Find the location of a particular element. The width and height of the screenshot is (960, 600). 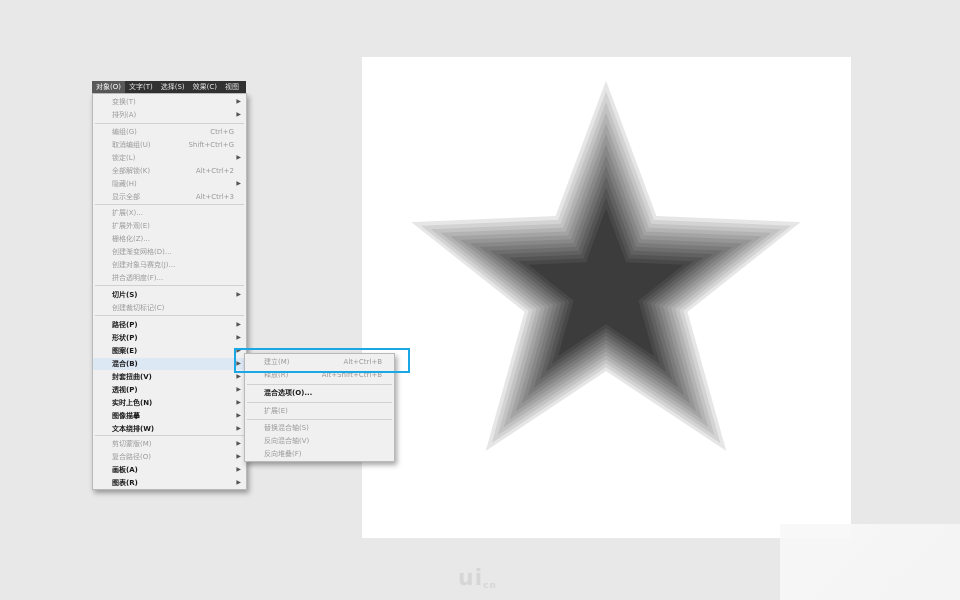

menu-type: 文字(T) is located at coordinates (141, 87).